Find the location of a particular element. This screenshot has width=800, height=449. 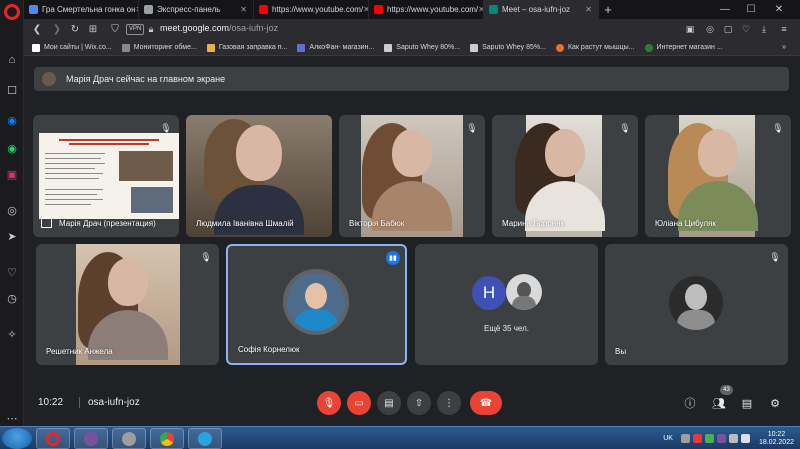

presentation-icon is located at coordinates (46, 223).